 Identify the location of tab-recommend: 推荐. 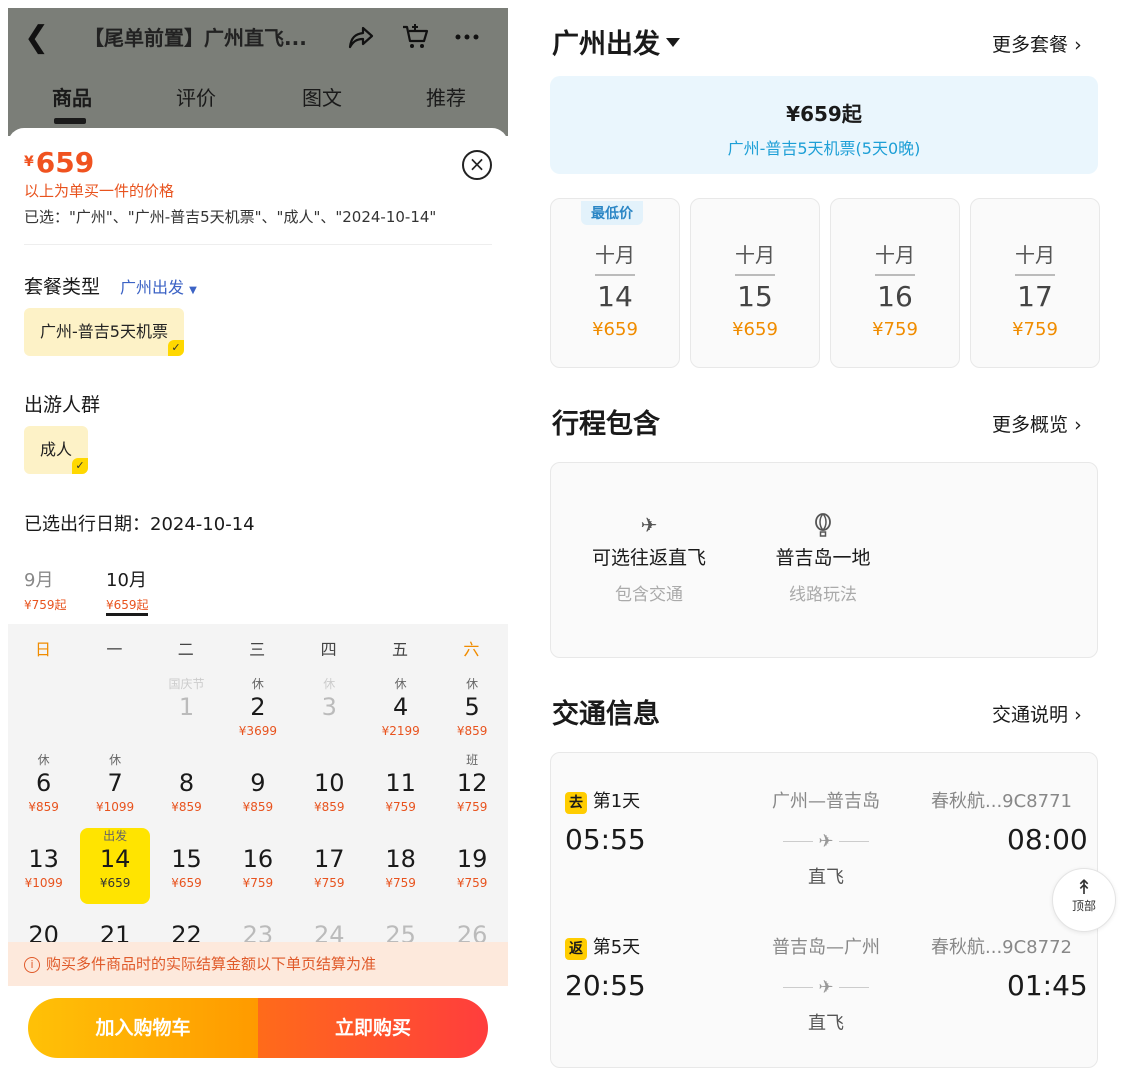
(446, 96).